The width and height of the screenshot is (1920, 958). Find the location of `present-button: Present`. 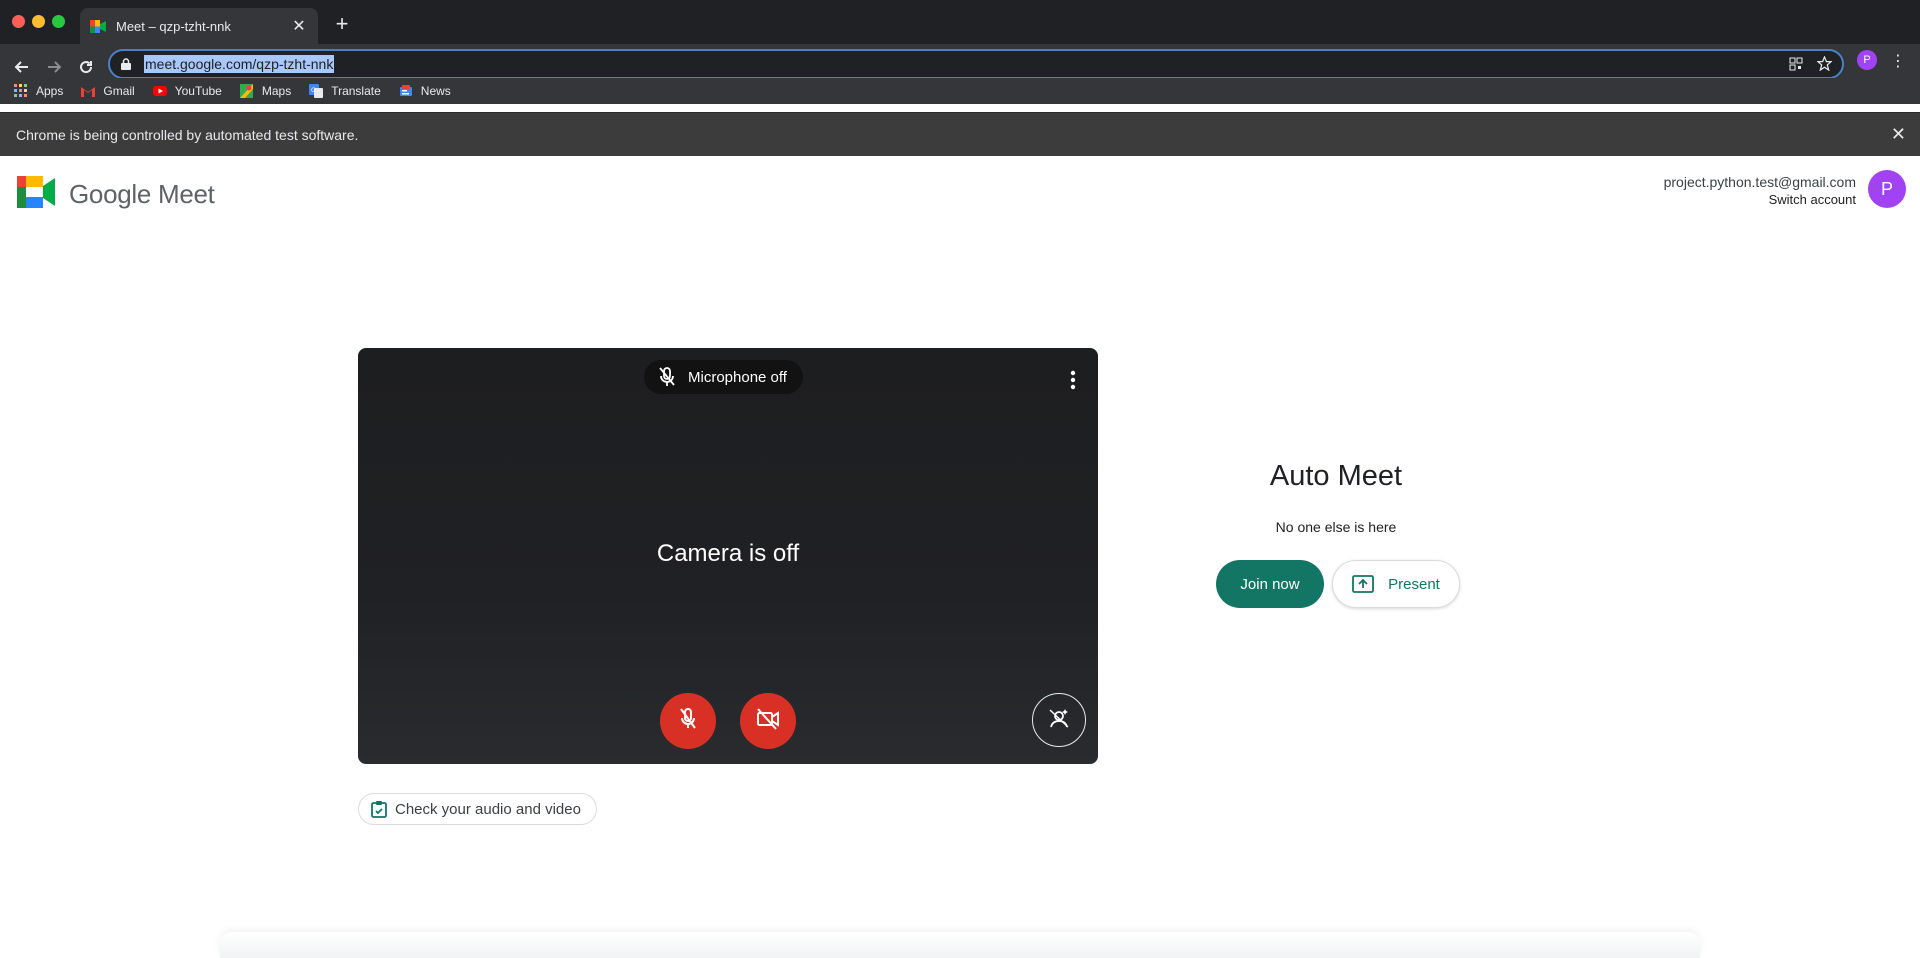

present-button: Present is located at coordinates (1396, 584).